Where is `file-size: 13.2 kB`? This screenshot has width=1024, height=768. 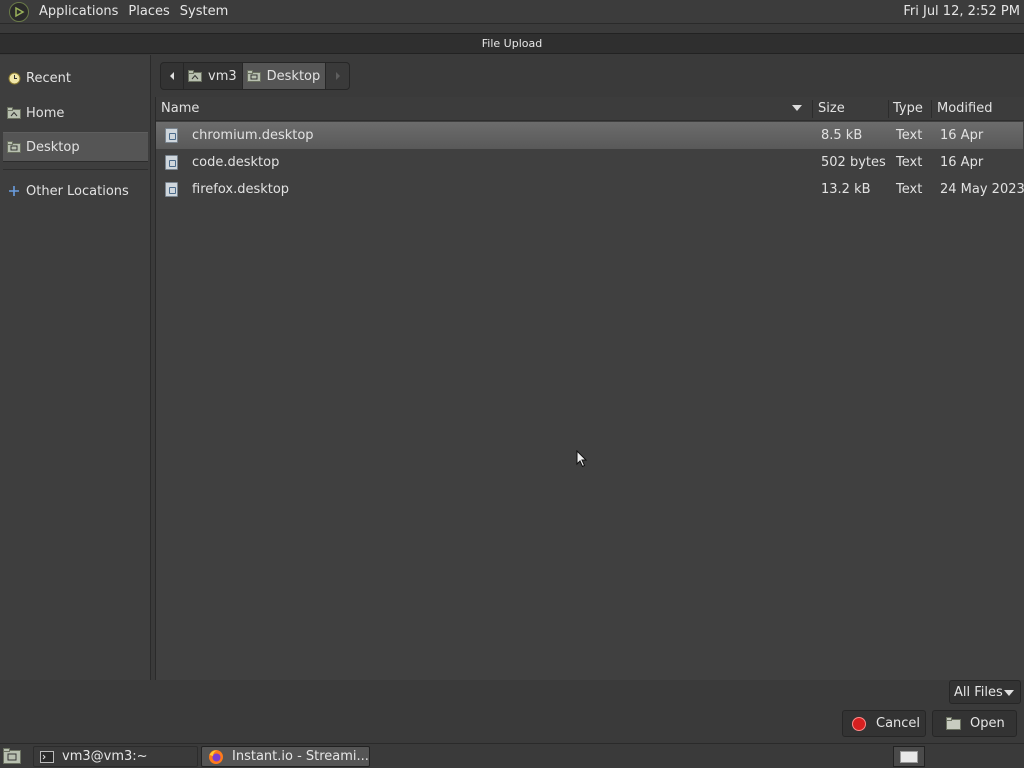
file-size: 13.2 kB is located at coordinates (846, 189).